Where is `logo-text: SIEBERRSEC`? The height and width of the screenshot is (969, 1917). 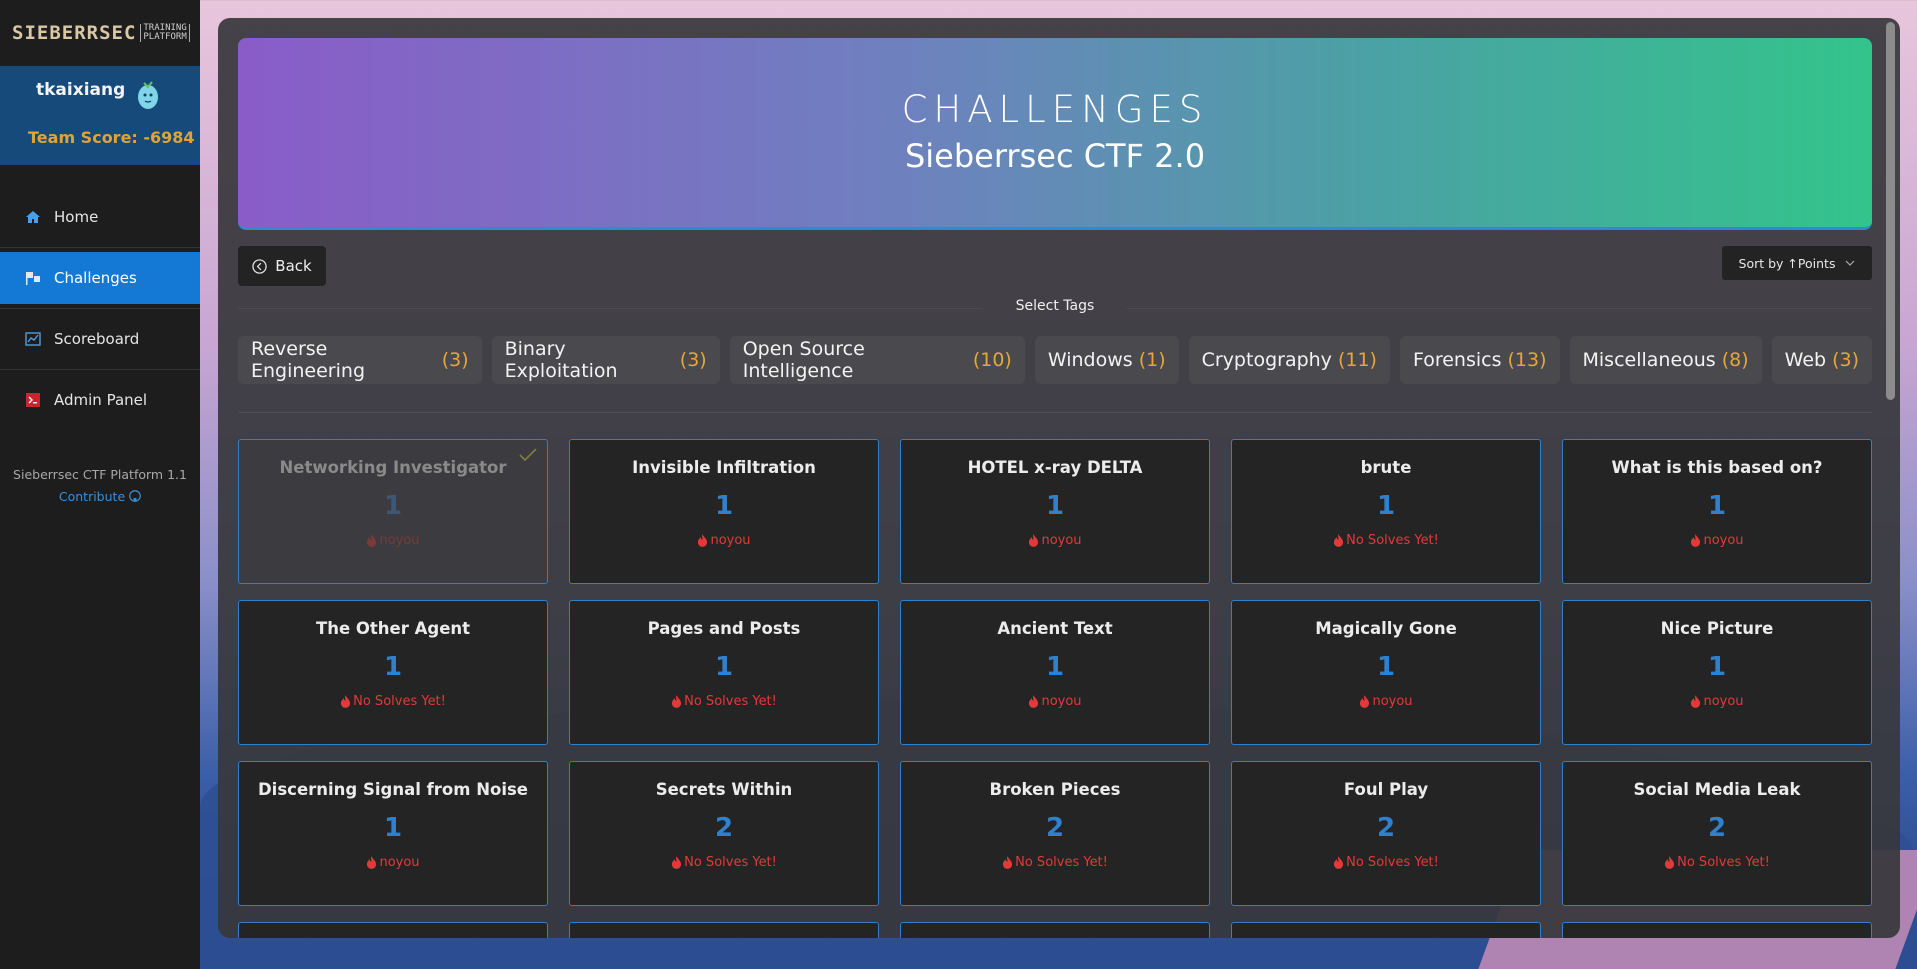
logo-text: SIEBERRSEC is located at coordinates (74, 33).